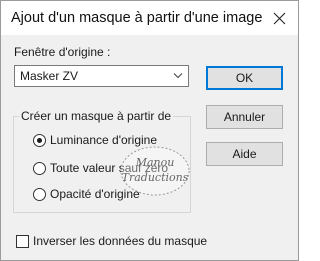 This screenshot has width=320, height=261. I want to click on source-window-value: Masker ZV, so click(49, 76).